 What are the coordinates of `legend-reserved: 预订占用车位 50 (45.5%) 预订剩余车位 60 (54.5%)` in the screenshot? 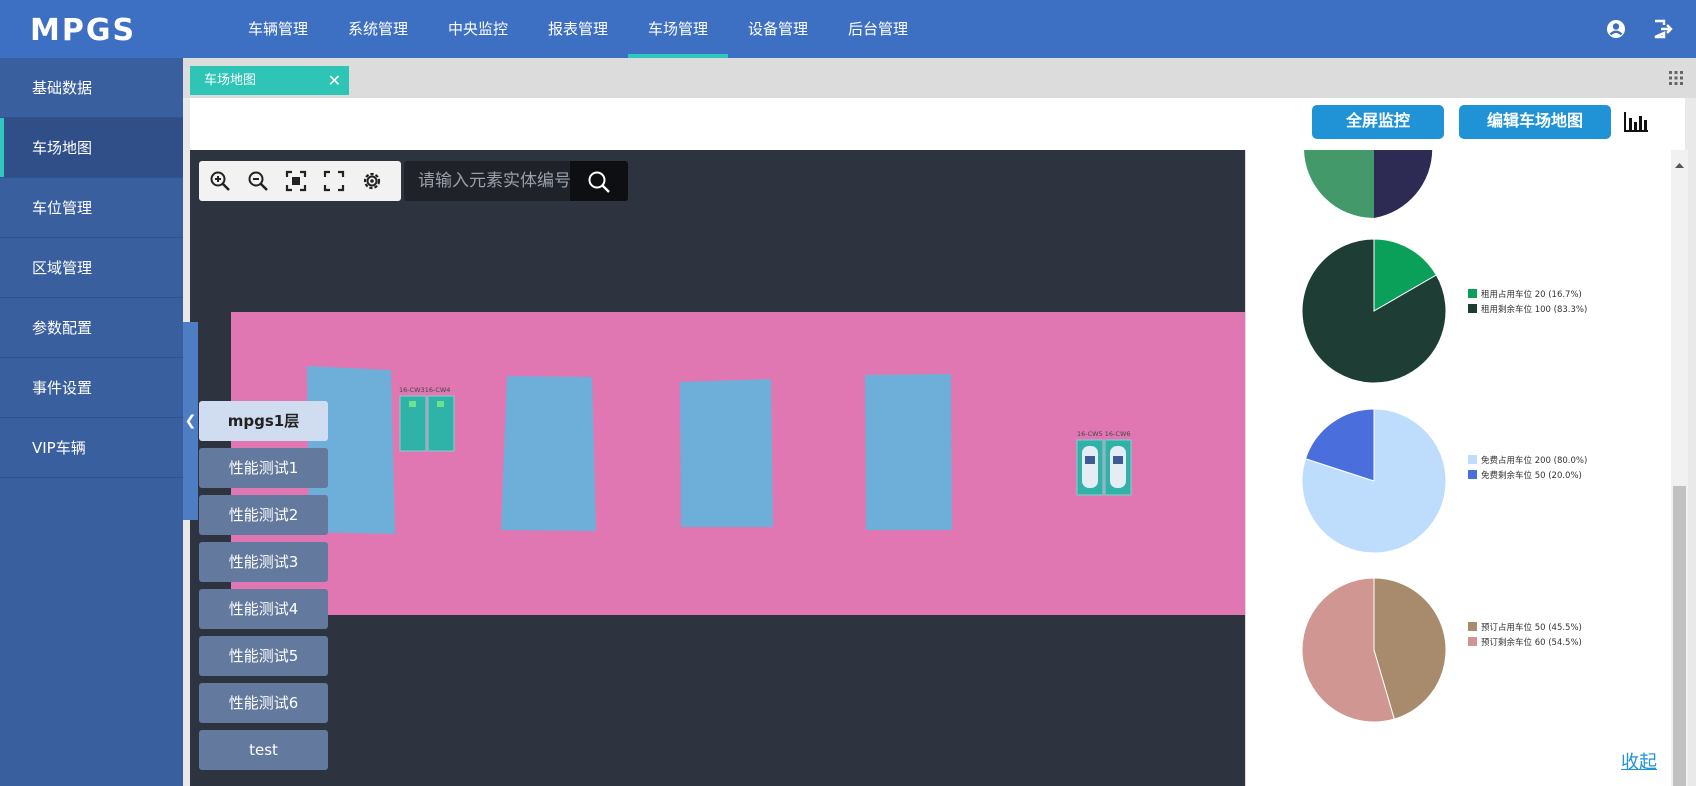 It's located at (1525, 636).